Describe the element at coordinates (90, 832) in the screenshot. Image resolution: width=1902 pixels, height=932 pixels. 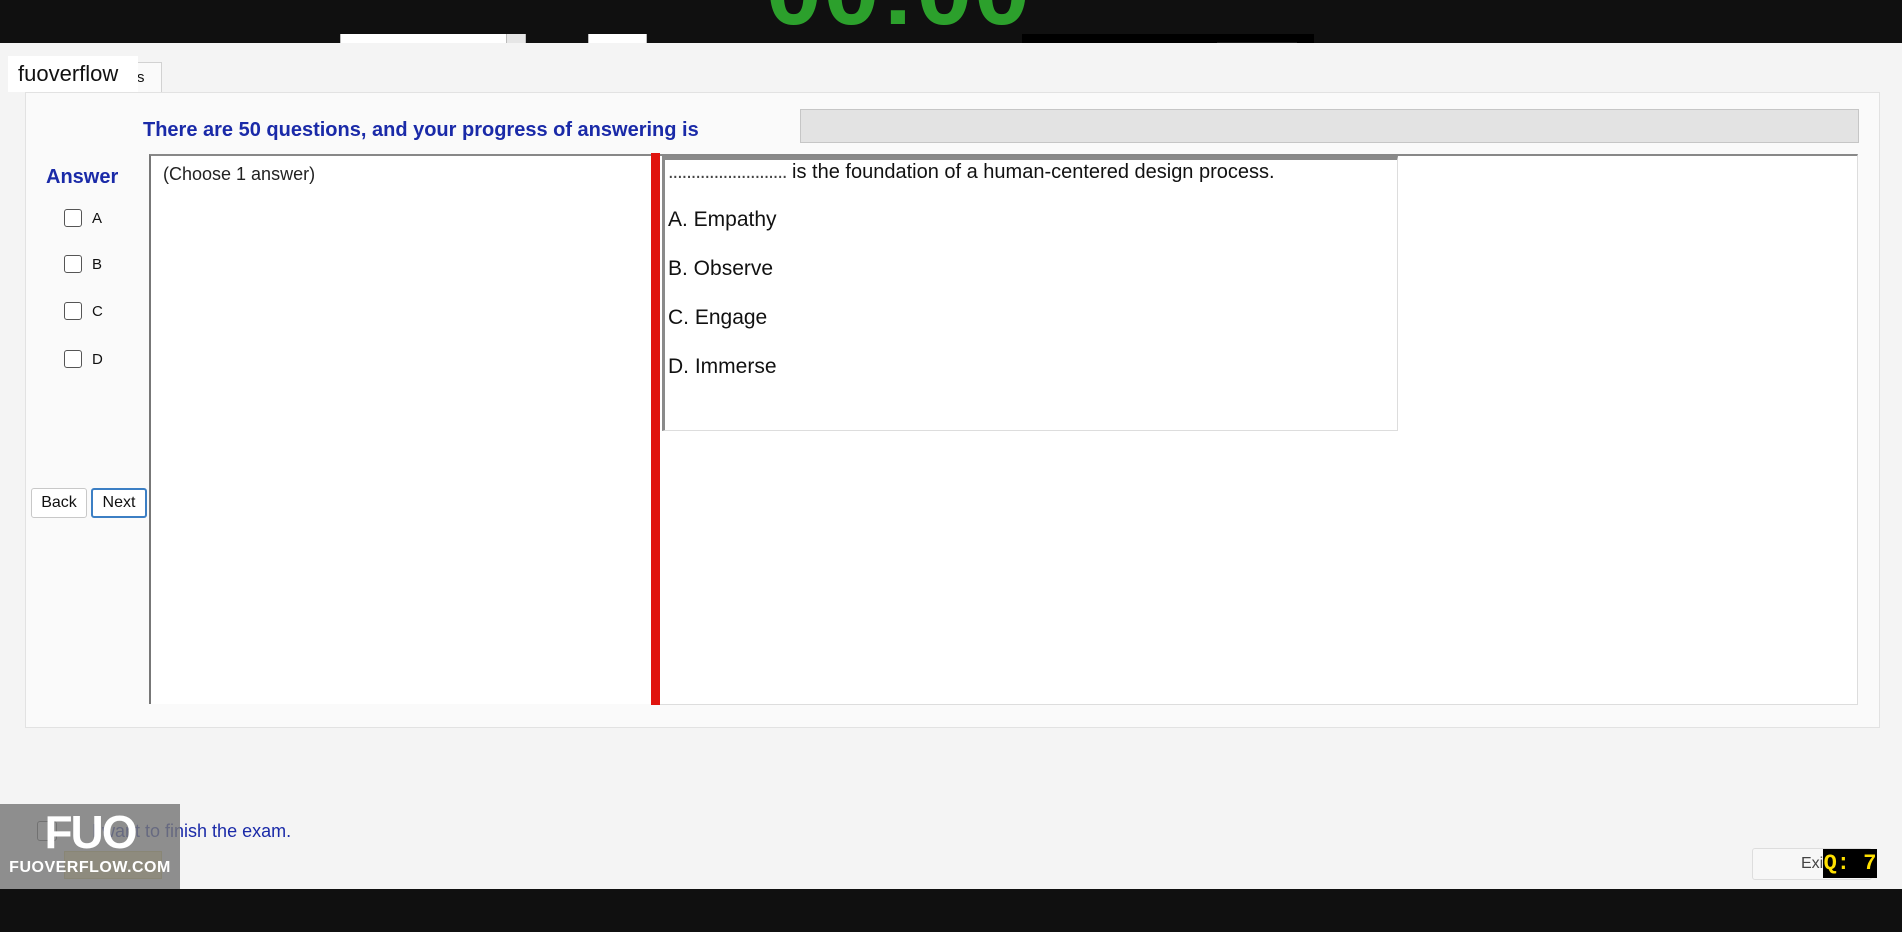
I see `watermark-logo: FUO` at that location.